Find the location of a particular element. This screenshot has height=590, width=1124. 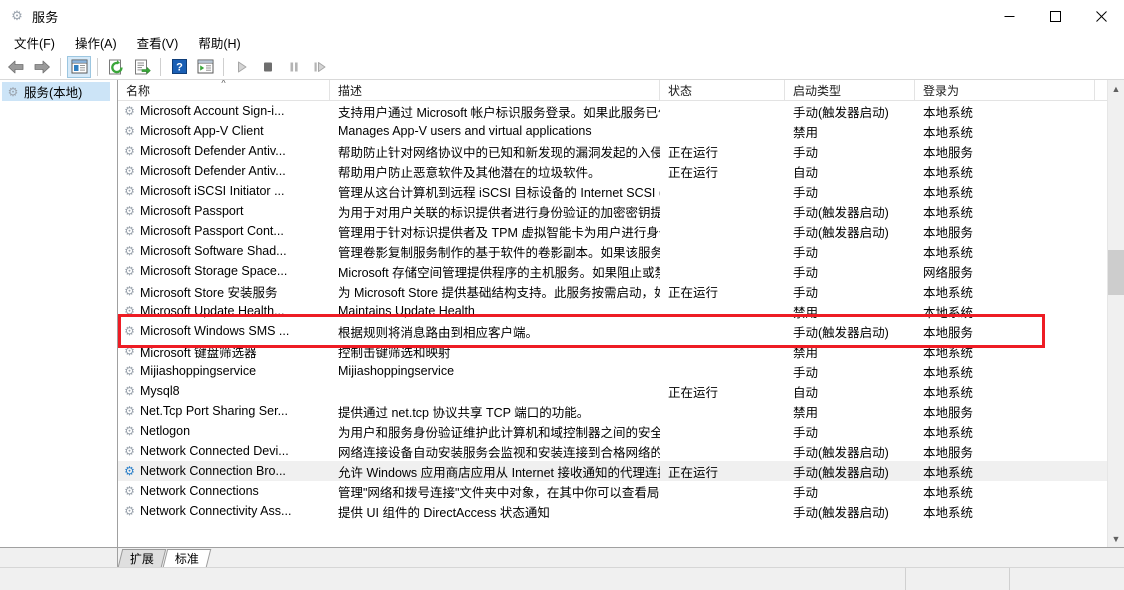

help-icon: ? is located at coordinates (179, 67).